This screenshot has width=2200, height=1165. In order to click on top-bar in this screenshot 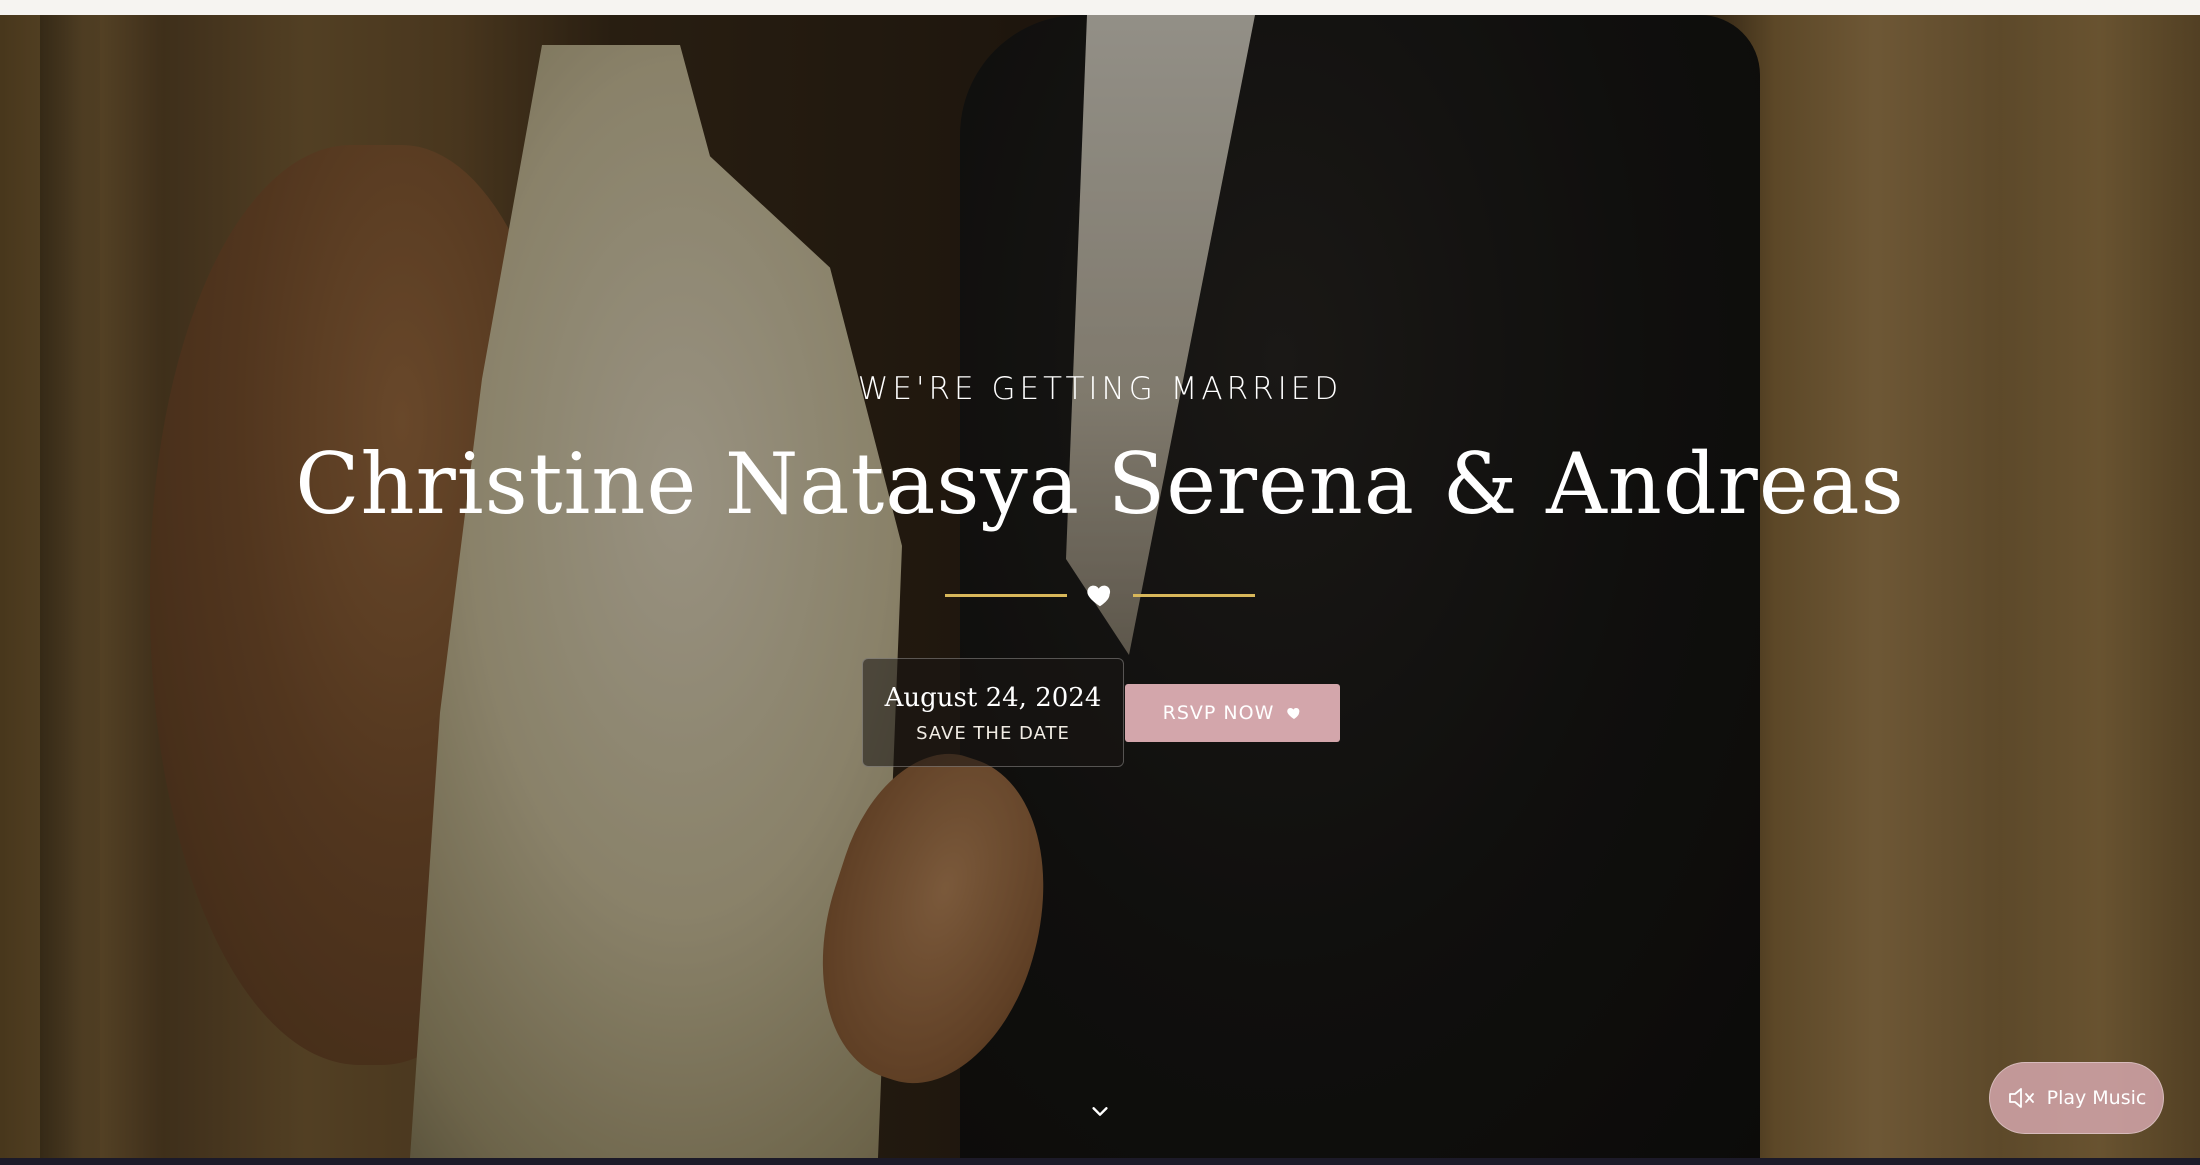, I will do `click(1100, 7)`.